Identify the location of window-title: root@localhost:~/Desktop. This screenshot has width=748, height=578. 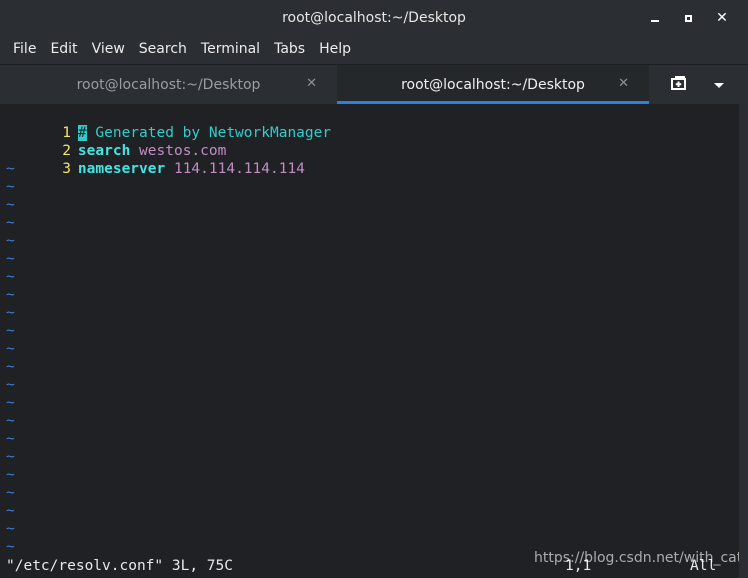
(374, 17).